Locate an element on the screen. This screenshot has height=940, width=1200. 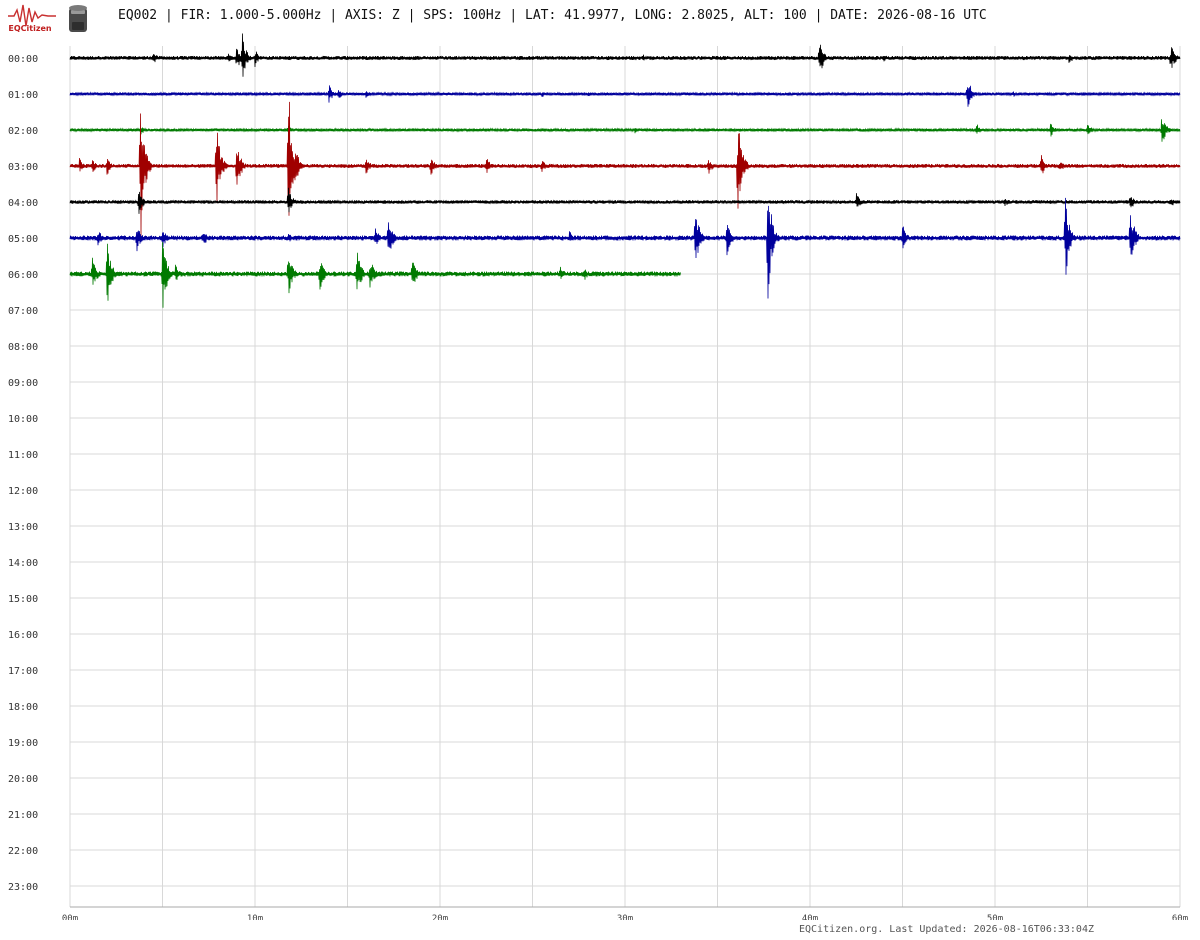
y-tick-label: 04:00 is located at coordinates (23, 203).